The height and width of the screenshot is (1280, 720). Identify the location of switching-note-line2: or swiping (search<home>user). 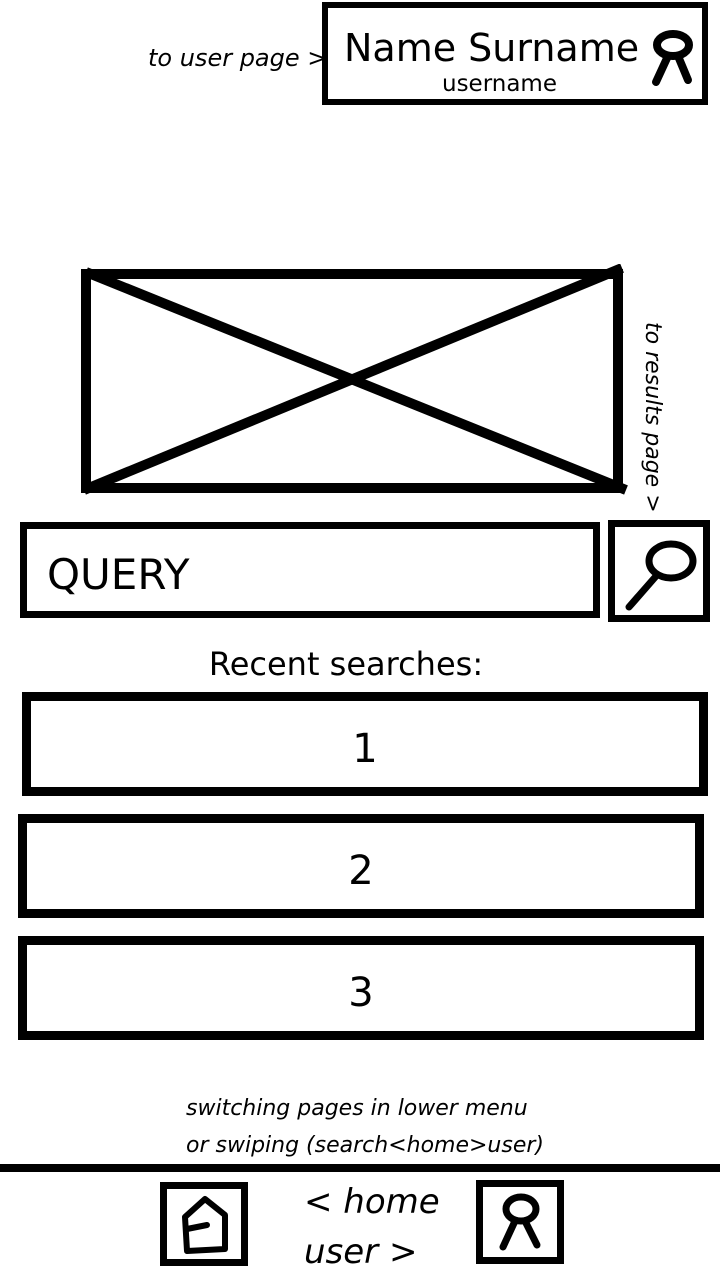
(365, 1145).